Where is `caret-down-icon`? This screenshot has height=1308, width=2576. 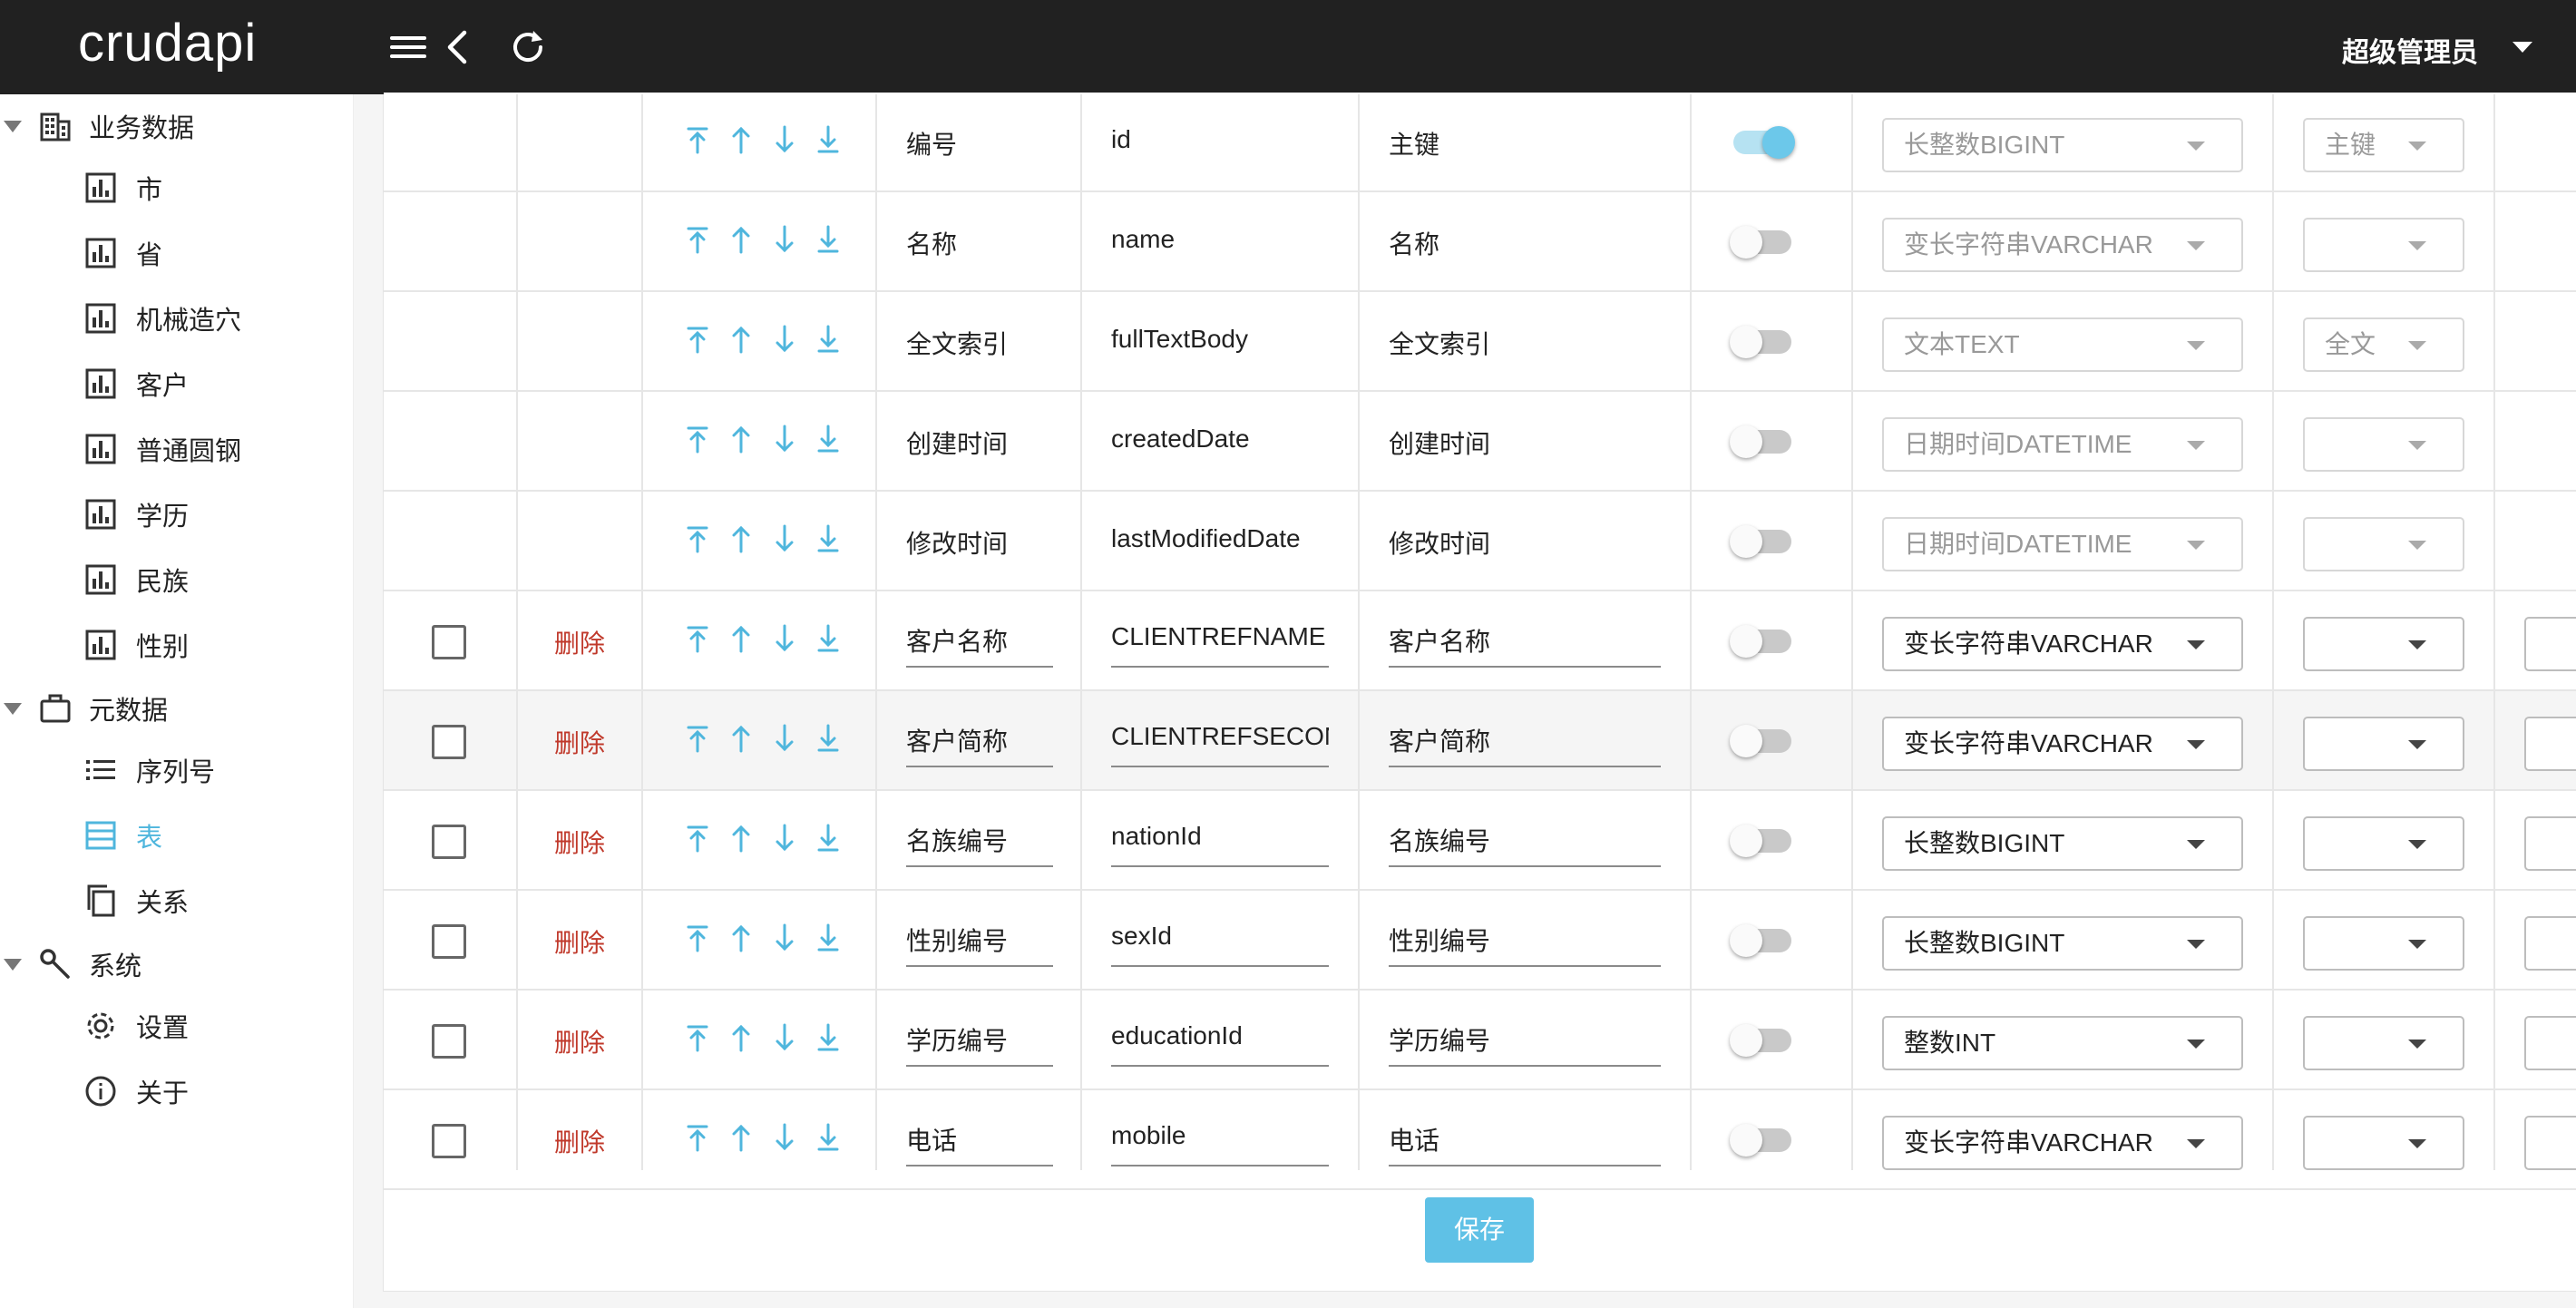
caret-down-icon is located at coordinates (2522, 47).